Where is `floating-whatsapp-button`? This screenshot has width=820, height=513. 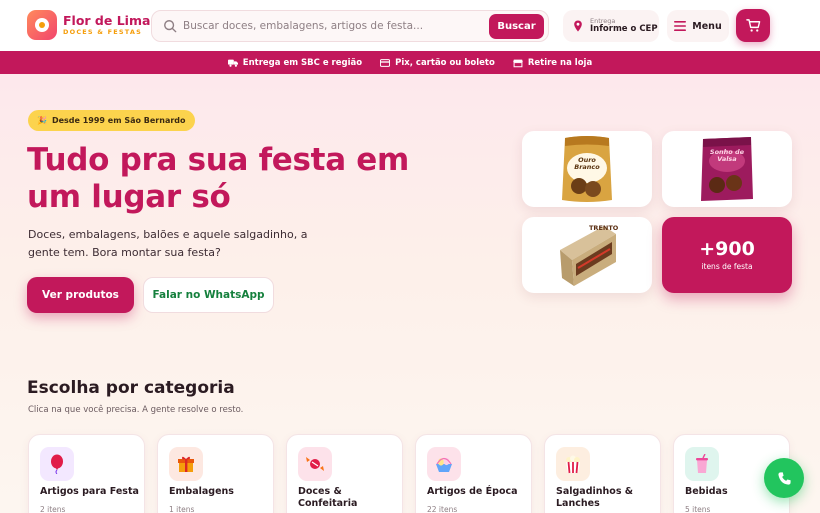 floating-whatsapp-button is located at coordinates (784, 478).